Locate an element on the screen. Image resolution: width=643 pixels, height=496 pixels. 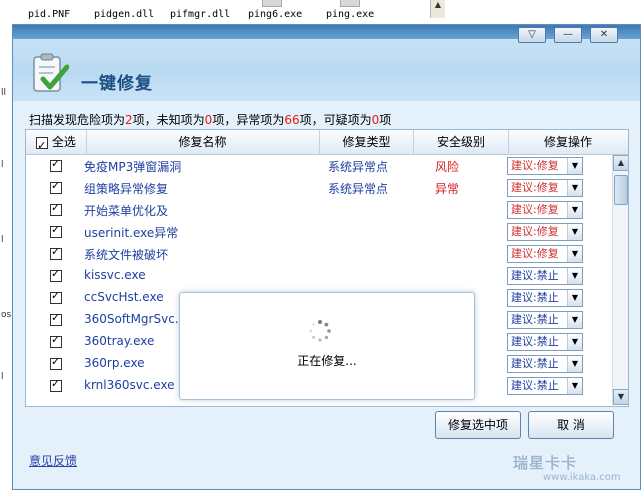
table-row: kissvc.exe 建议:禁止 ▼ is located at coordinates (319, 276).